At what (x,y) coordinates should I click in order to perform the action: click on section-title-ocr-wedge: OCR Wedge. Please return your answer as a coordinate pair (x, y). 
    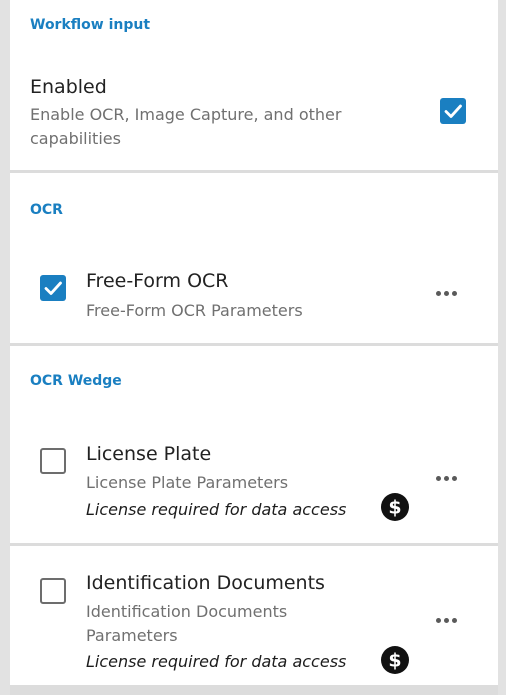
    Looking at the image, I should click on (76, 381).